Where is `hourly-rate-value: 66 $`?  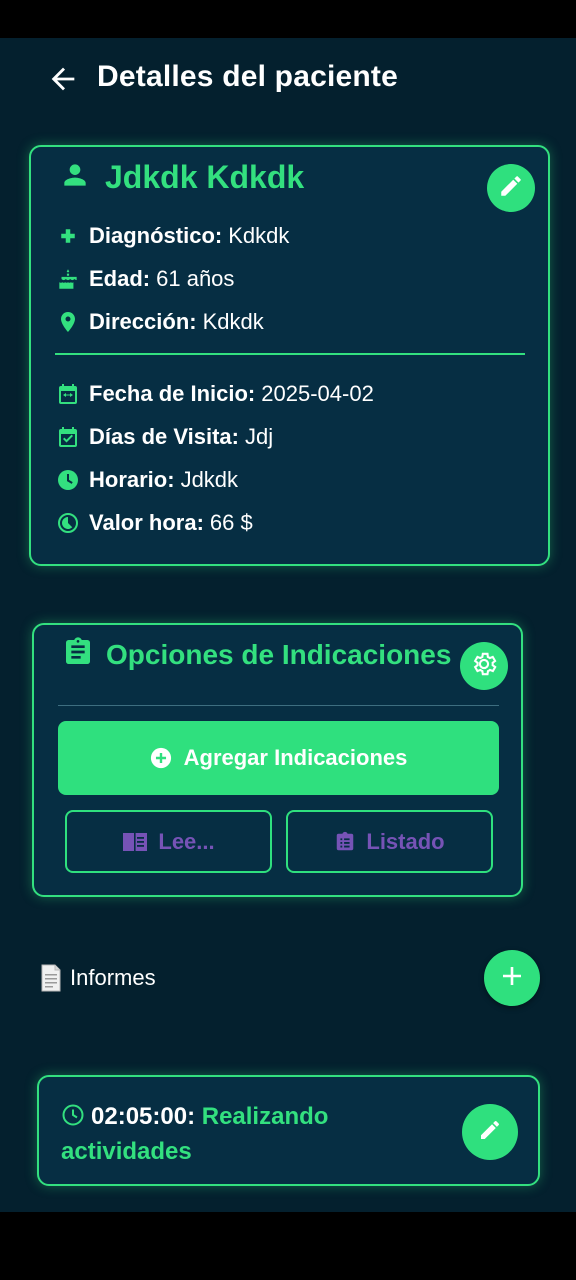 hourly-rate-value: 66 $ is located at coordinates (231, 522).